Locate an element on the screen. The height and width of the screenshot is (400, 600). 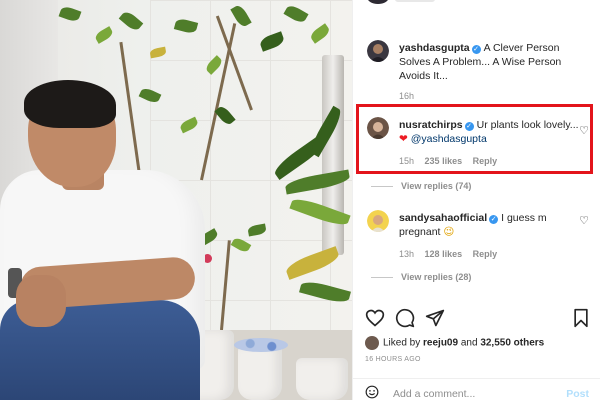
reply-button: Reply is located at coordinates (485, 254).